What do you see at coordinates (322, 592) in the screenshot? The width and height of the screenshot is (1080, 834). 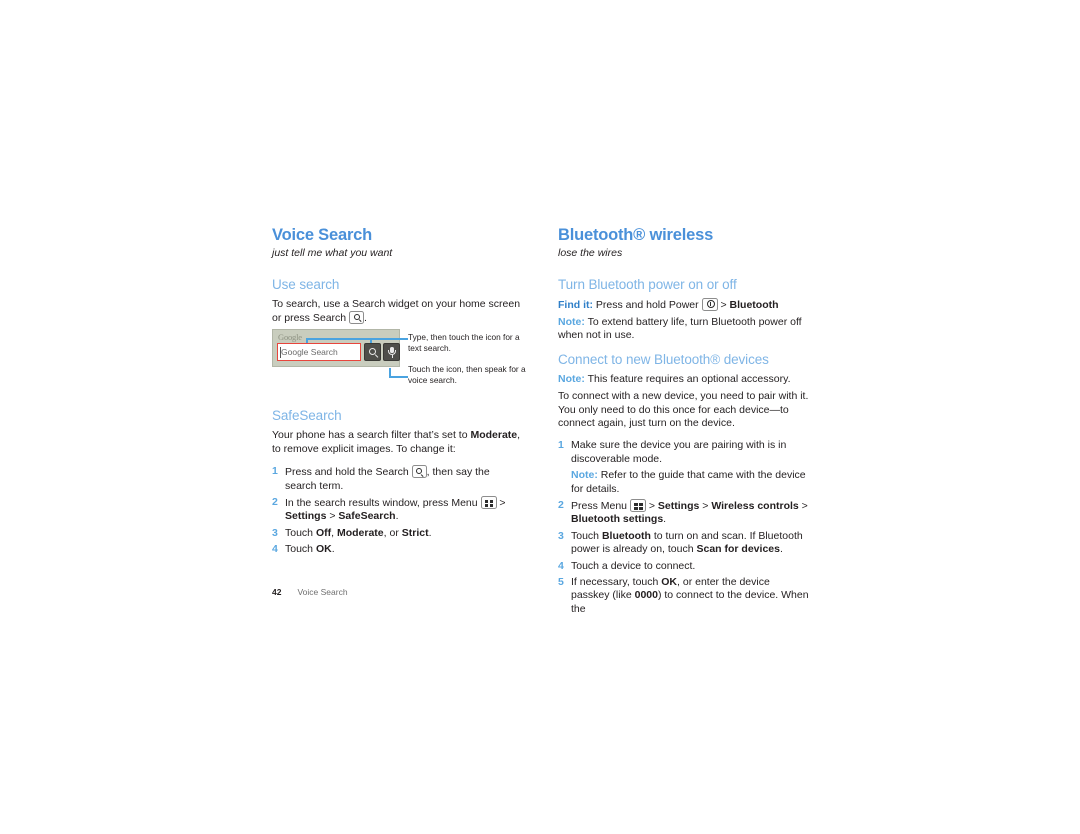 I see `footer-chapter-label: Voice Search` at bounding box center [322, 592].